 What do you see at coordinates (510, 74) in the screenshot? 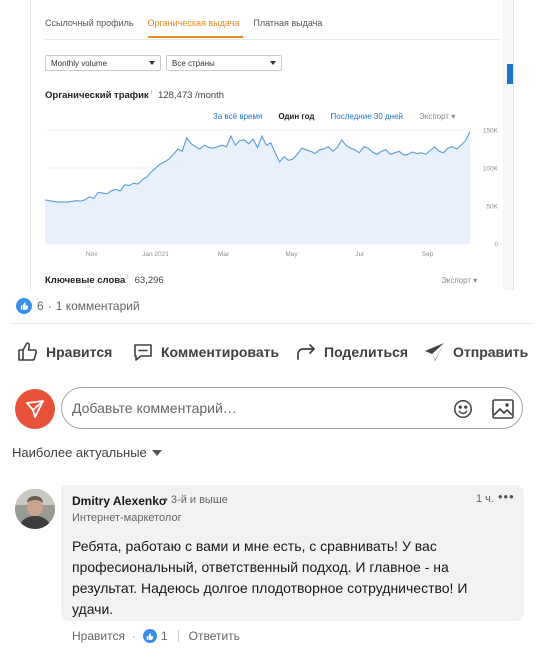
I see `side-accent-bar` at bounding box center [510, 74].